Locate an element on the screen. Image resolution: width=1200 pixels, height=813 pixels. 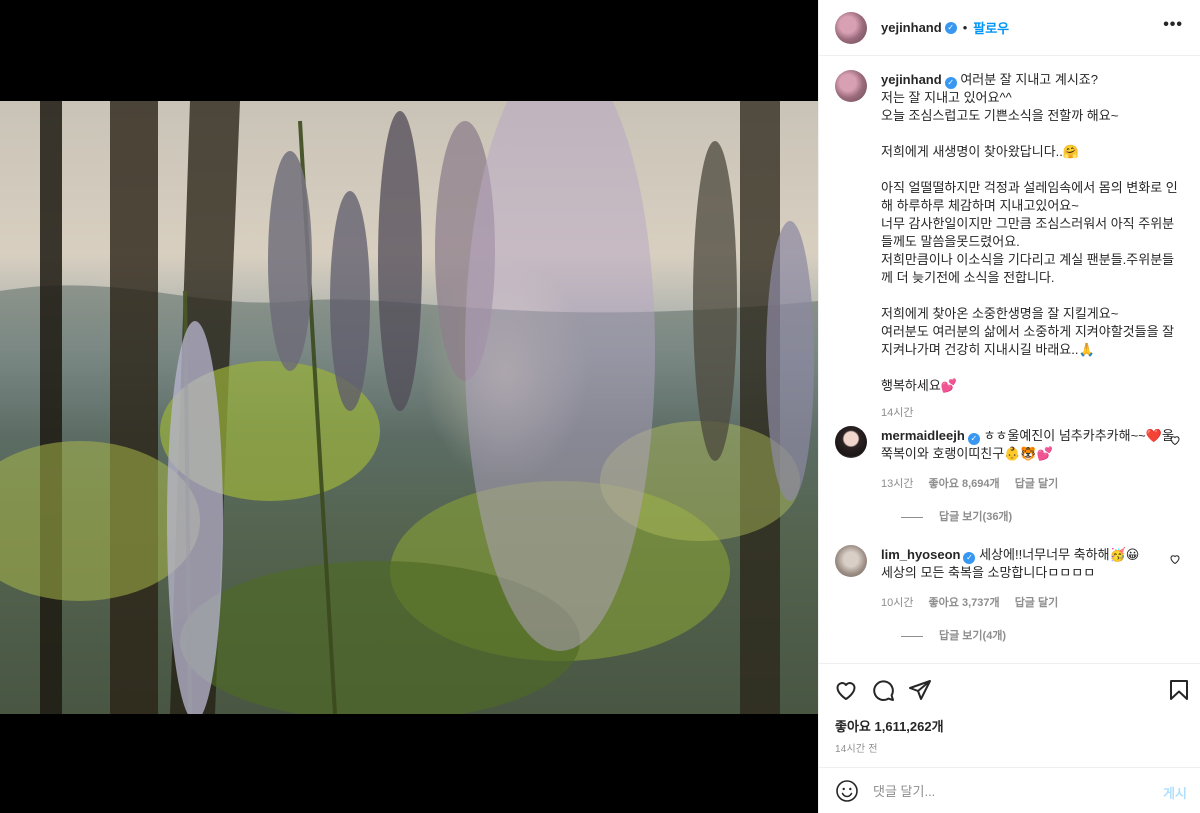
view-replies-button: 답글 보기(4개) is located at coordinates (953, 635).